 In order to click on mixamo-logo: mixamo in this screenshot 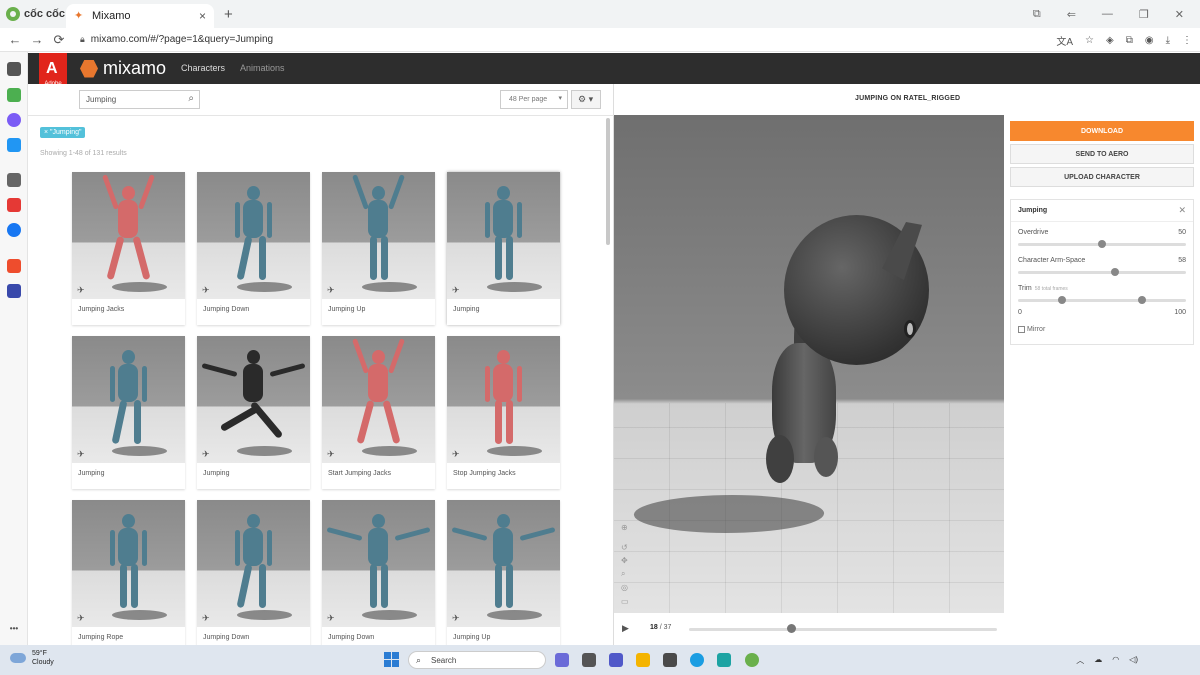, I will do `click(123, 68)`.